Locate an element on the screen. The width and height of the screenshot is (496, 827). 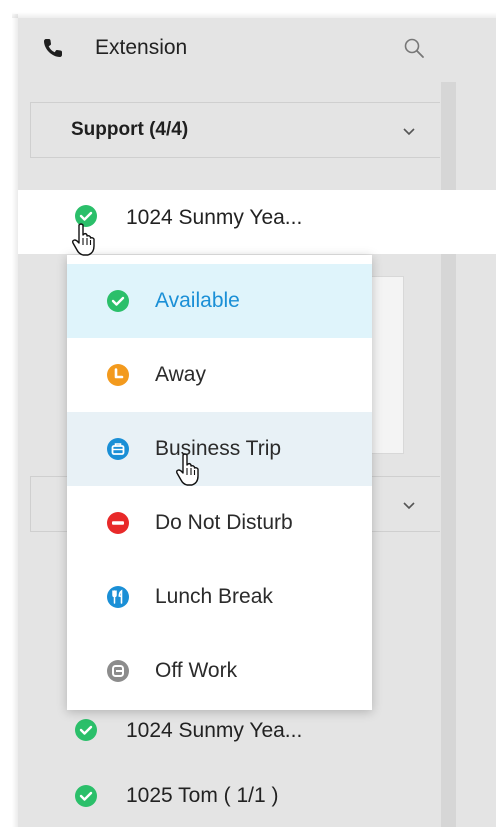
status-option-label: Off Work is located at coordinates (196, 670).